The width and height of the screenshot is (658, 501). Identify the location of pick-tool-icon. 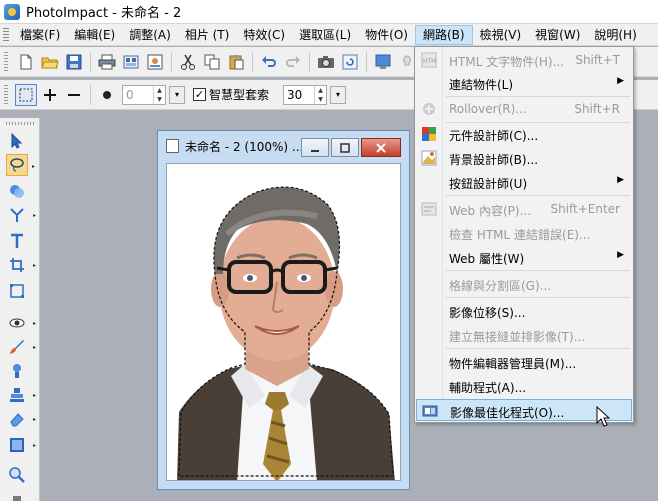
(17, 141).